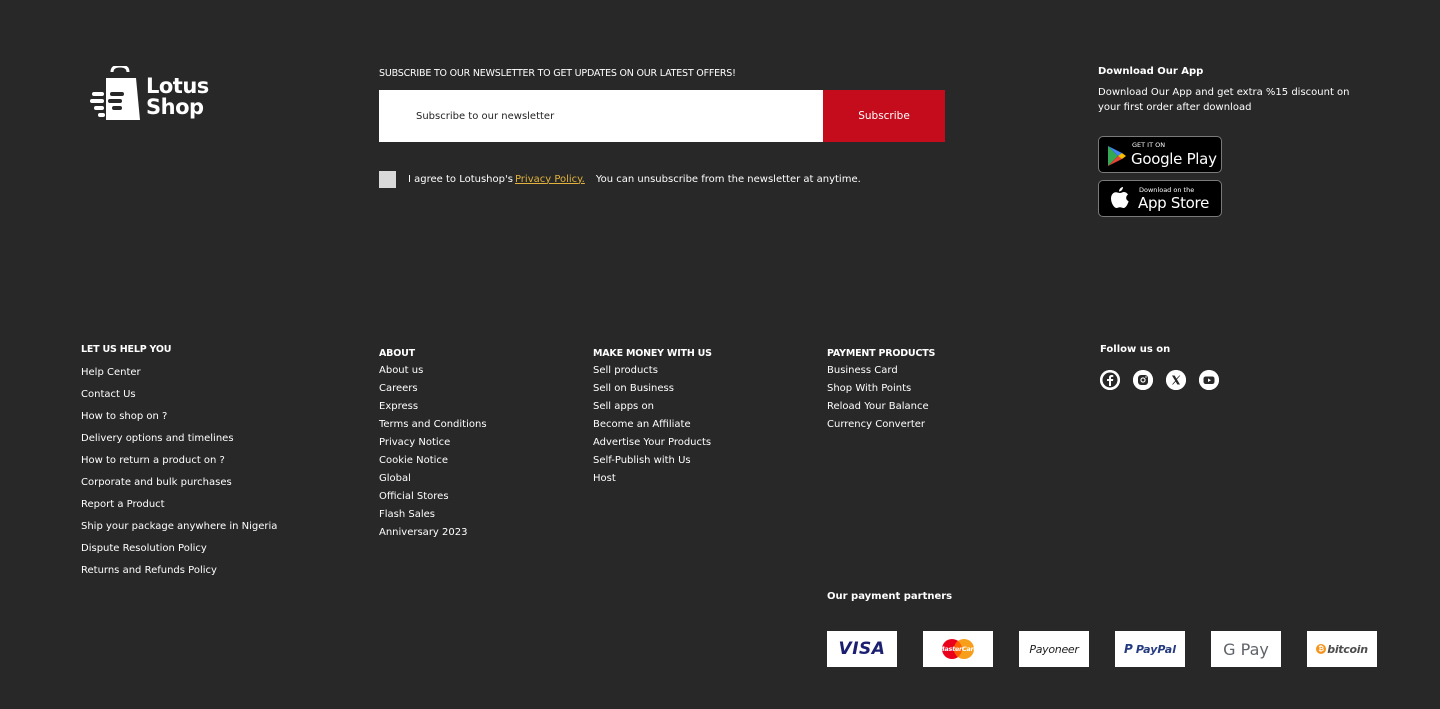 This screenshot has height=709, width=1440. I want to click on payment-product-link: Currency Converter, so click(878, 425).